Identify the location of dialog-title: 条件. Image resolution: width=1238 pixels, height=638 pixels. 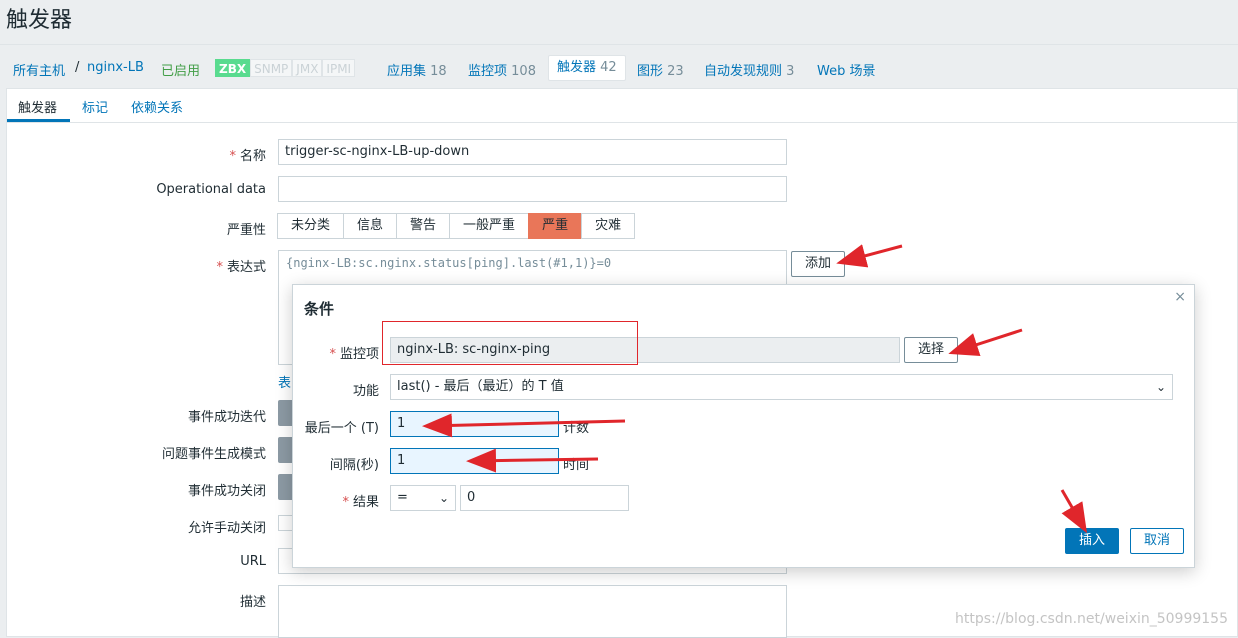
(319, 308).